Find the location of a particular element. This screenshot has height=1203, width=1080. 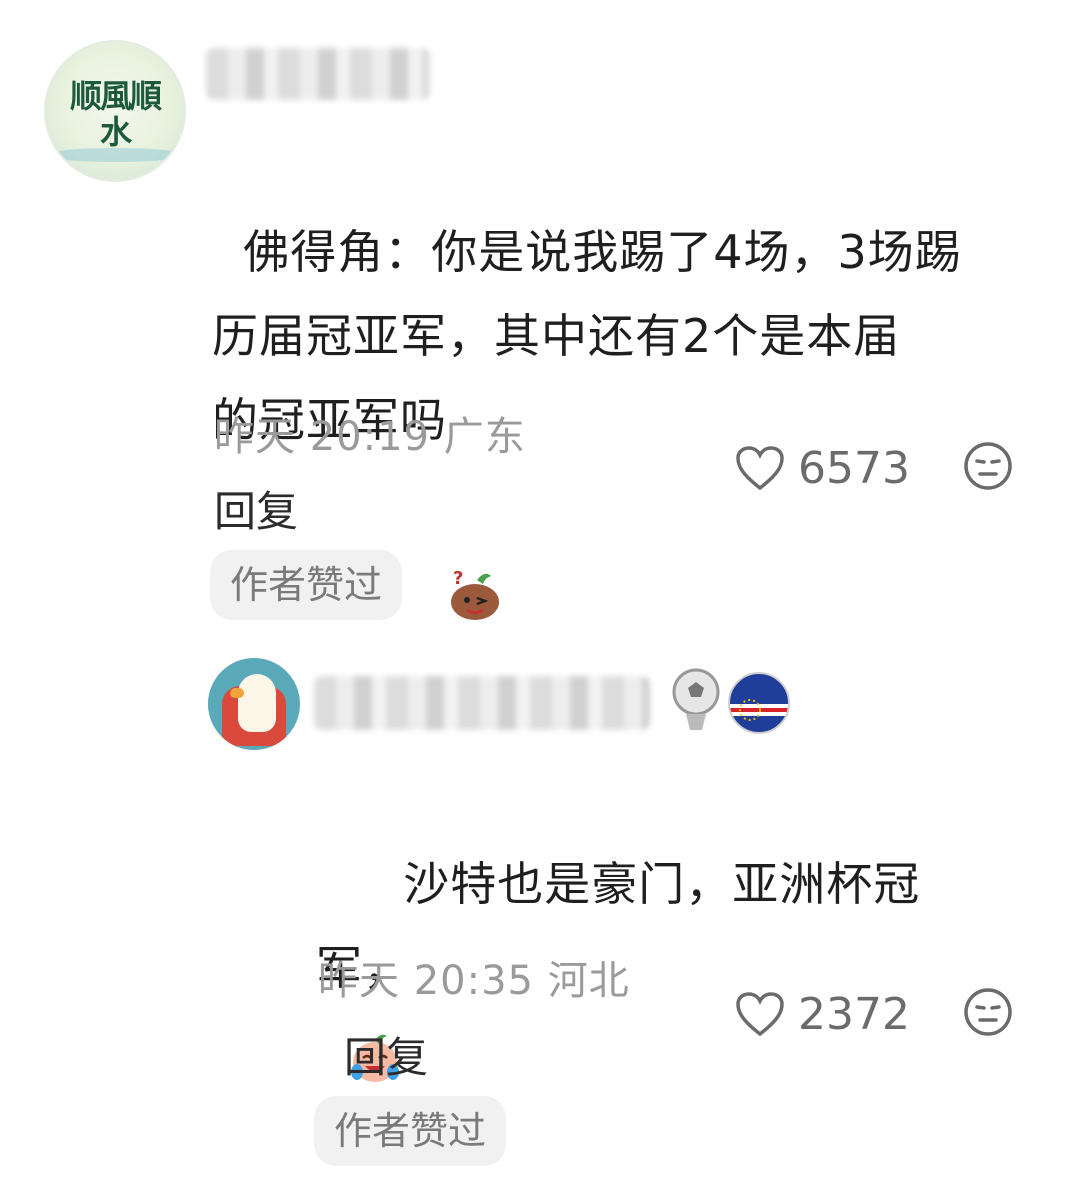

comment-time-location: 昨天 20:19 广东 is located at coordinates (370, 437).